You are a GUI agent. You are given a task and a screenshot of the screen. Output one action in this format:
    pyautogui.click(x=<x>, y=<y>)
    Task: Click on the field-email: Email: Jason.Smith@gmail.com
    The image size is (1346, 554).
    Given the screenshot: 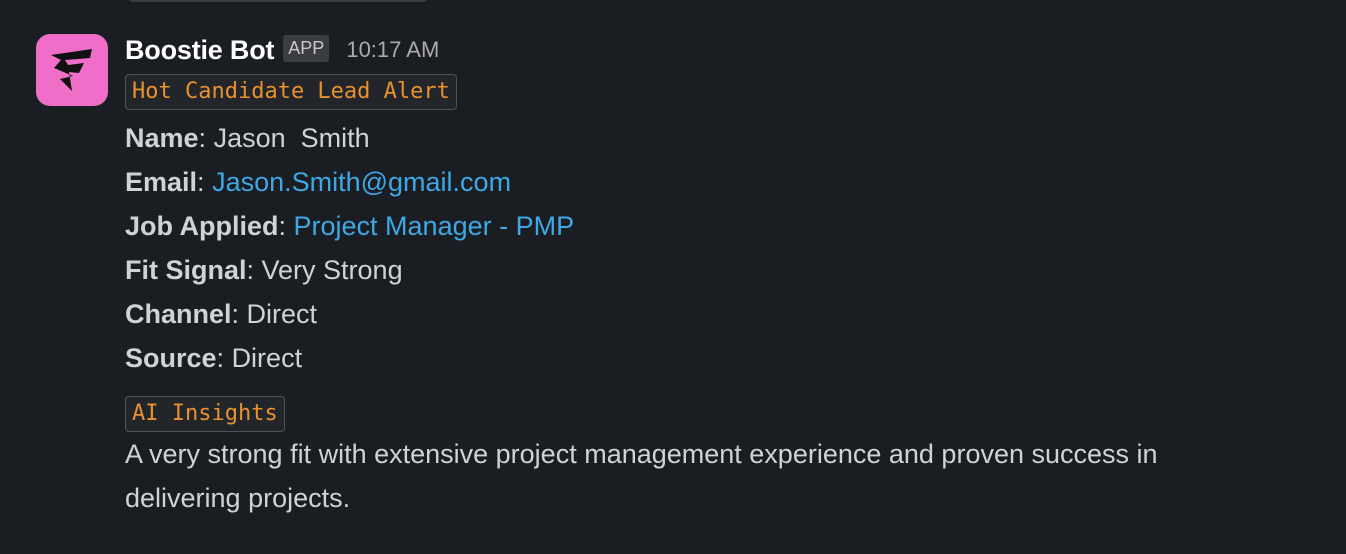 What is the action you would take?
    pyautogui.click(x=318, y=182)
    